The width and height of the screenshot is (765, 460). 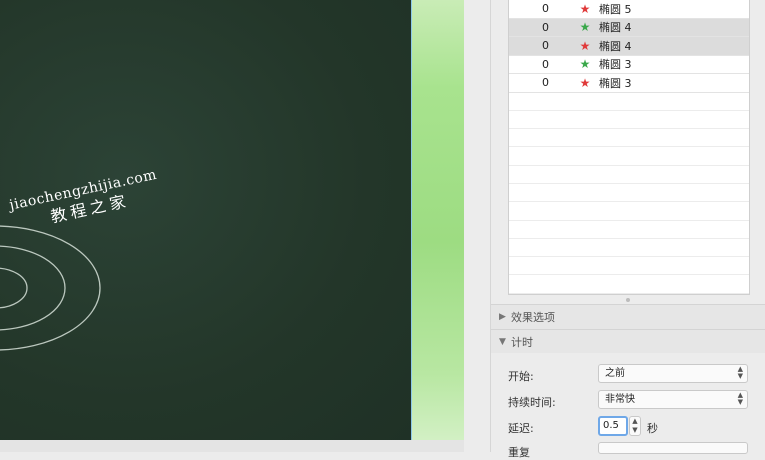 What do you see at coordinates (437, 220) in the screenshot?
I see `slide-accent-strip` at bounding box center [437, 220].